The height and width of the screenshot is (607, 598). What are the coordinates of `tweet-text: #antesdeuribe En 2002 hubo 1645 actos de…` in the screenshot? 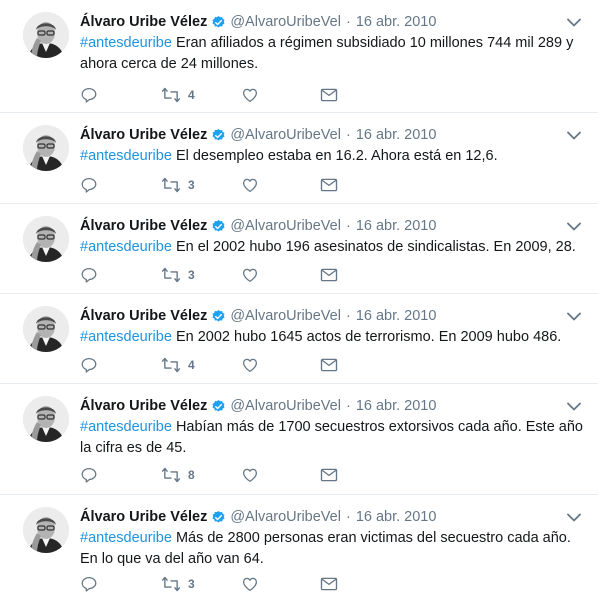 It's located at (332, 337).